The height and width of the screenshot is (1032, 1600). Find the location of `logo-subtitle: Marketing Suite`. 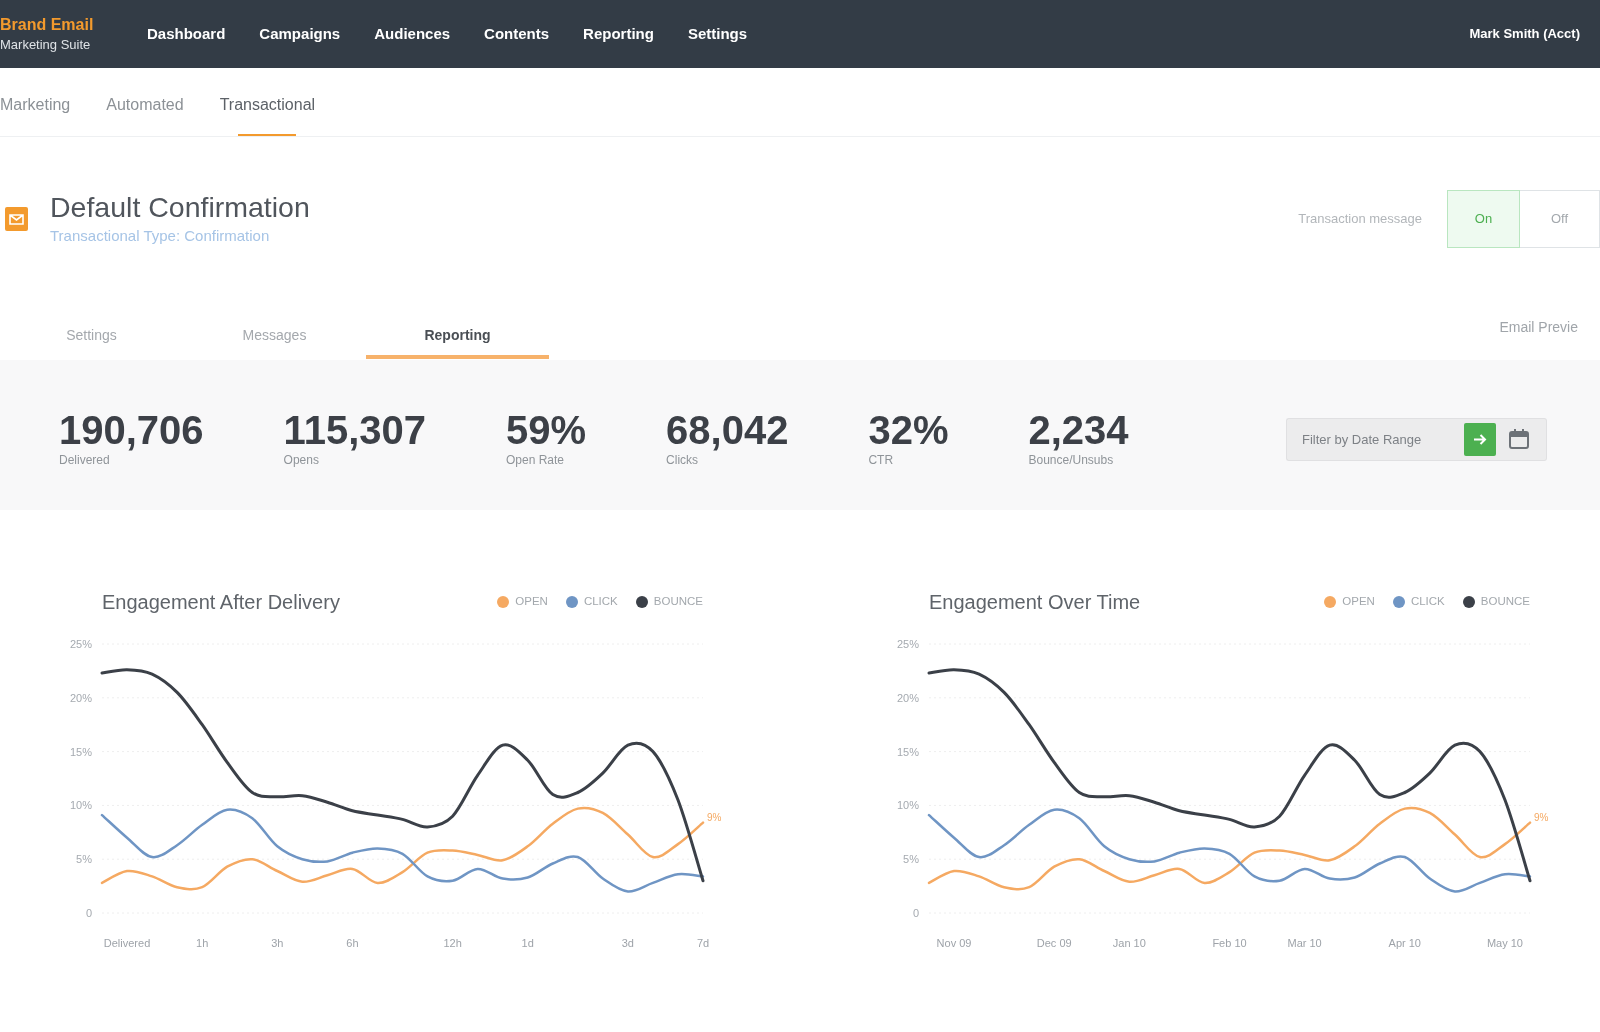

logo-subtitle: Marketing Suite is located at coordinates (46, 45).